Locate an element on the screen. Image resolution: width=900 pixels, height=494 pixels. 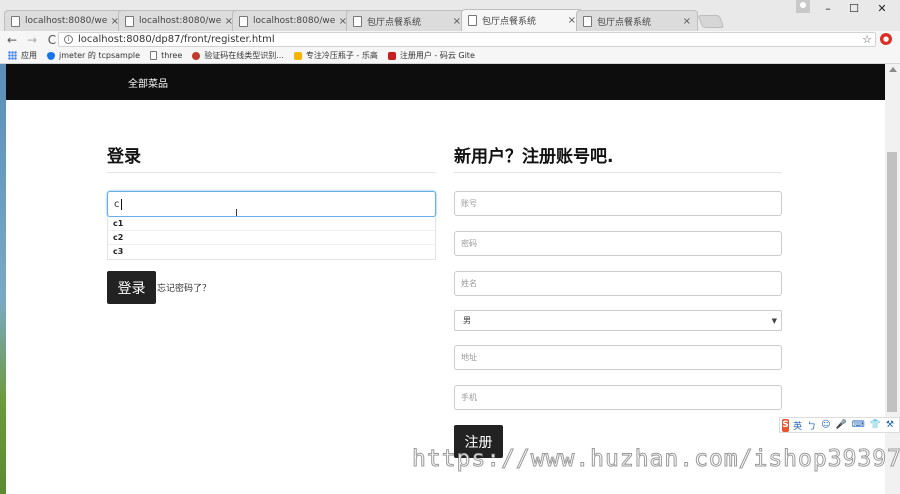
scroll-thumb is located at coordinates (892, 282).